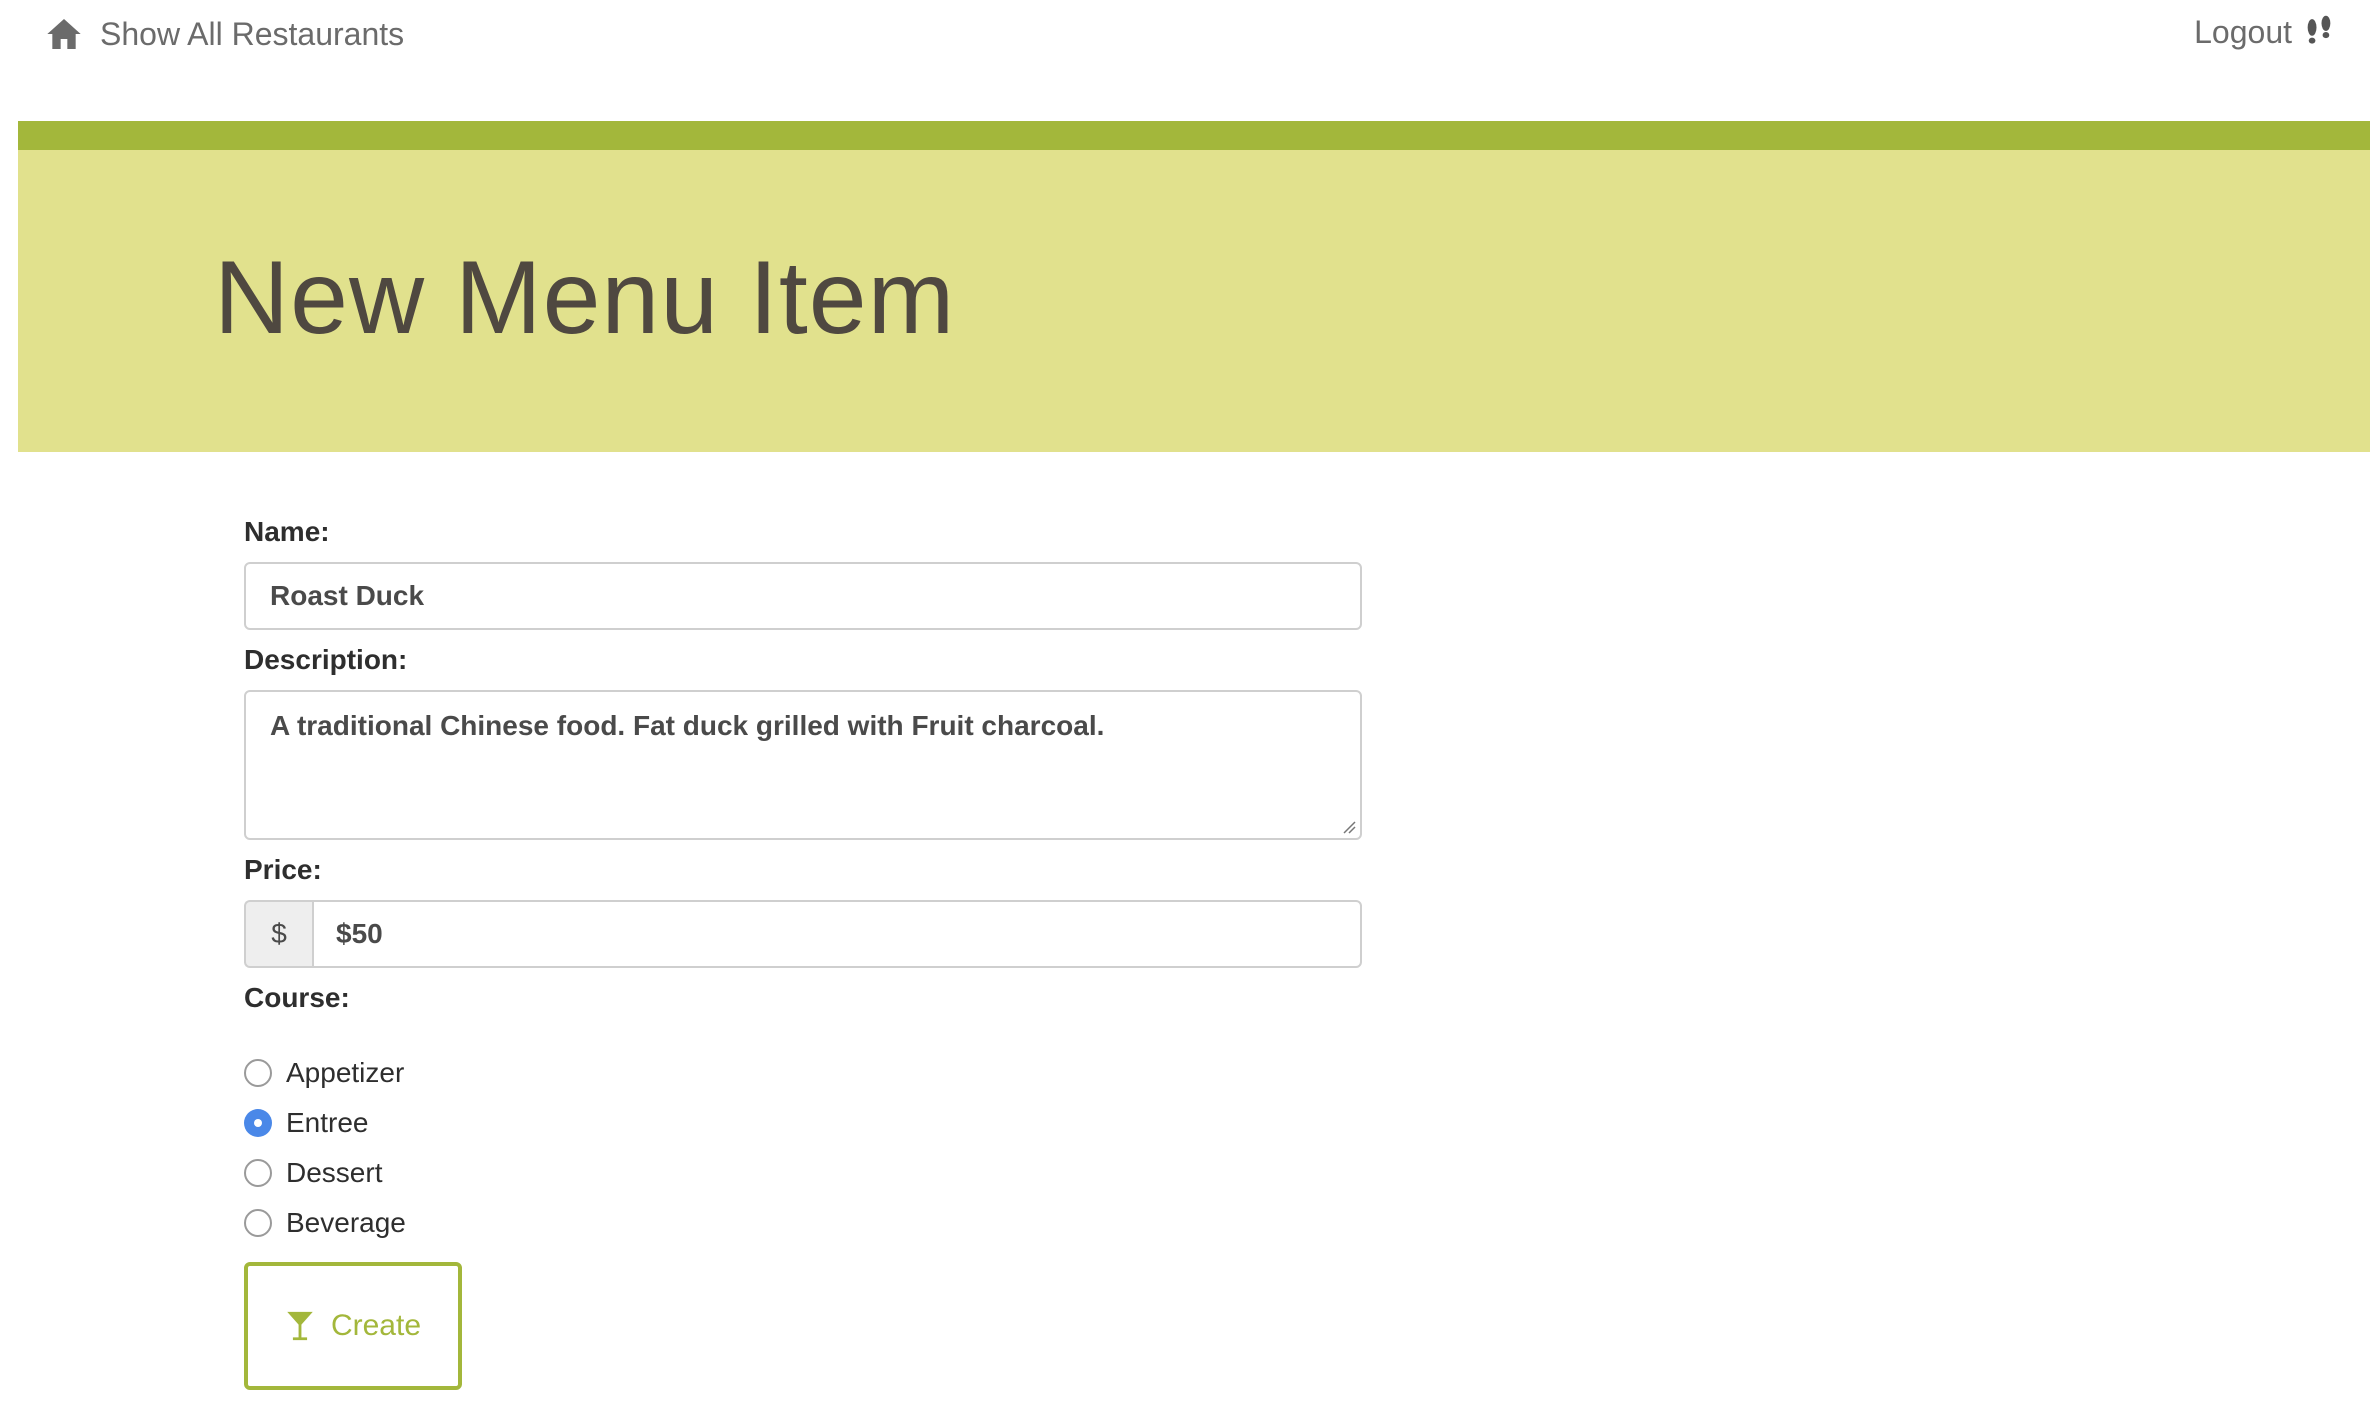  I want to click on logout-link: Logout, so click(2265, 32).